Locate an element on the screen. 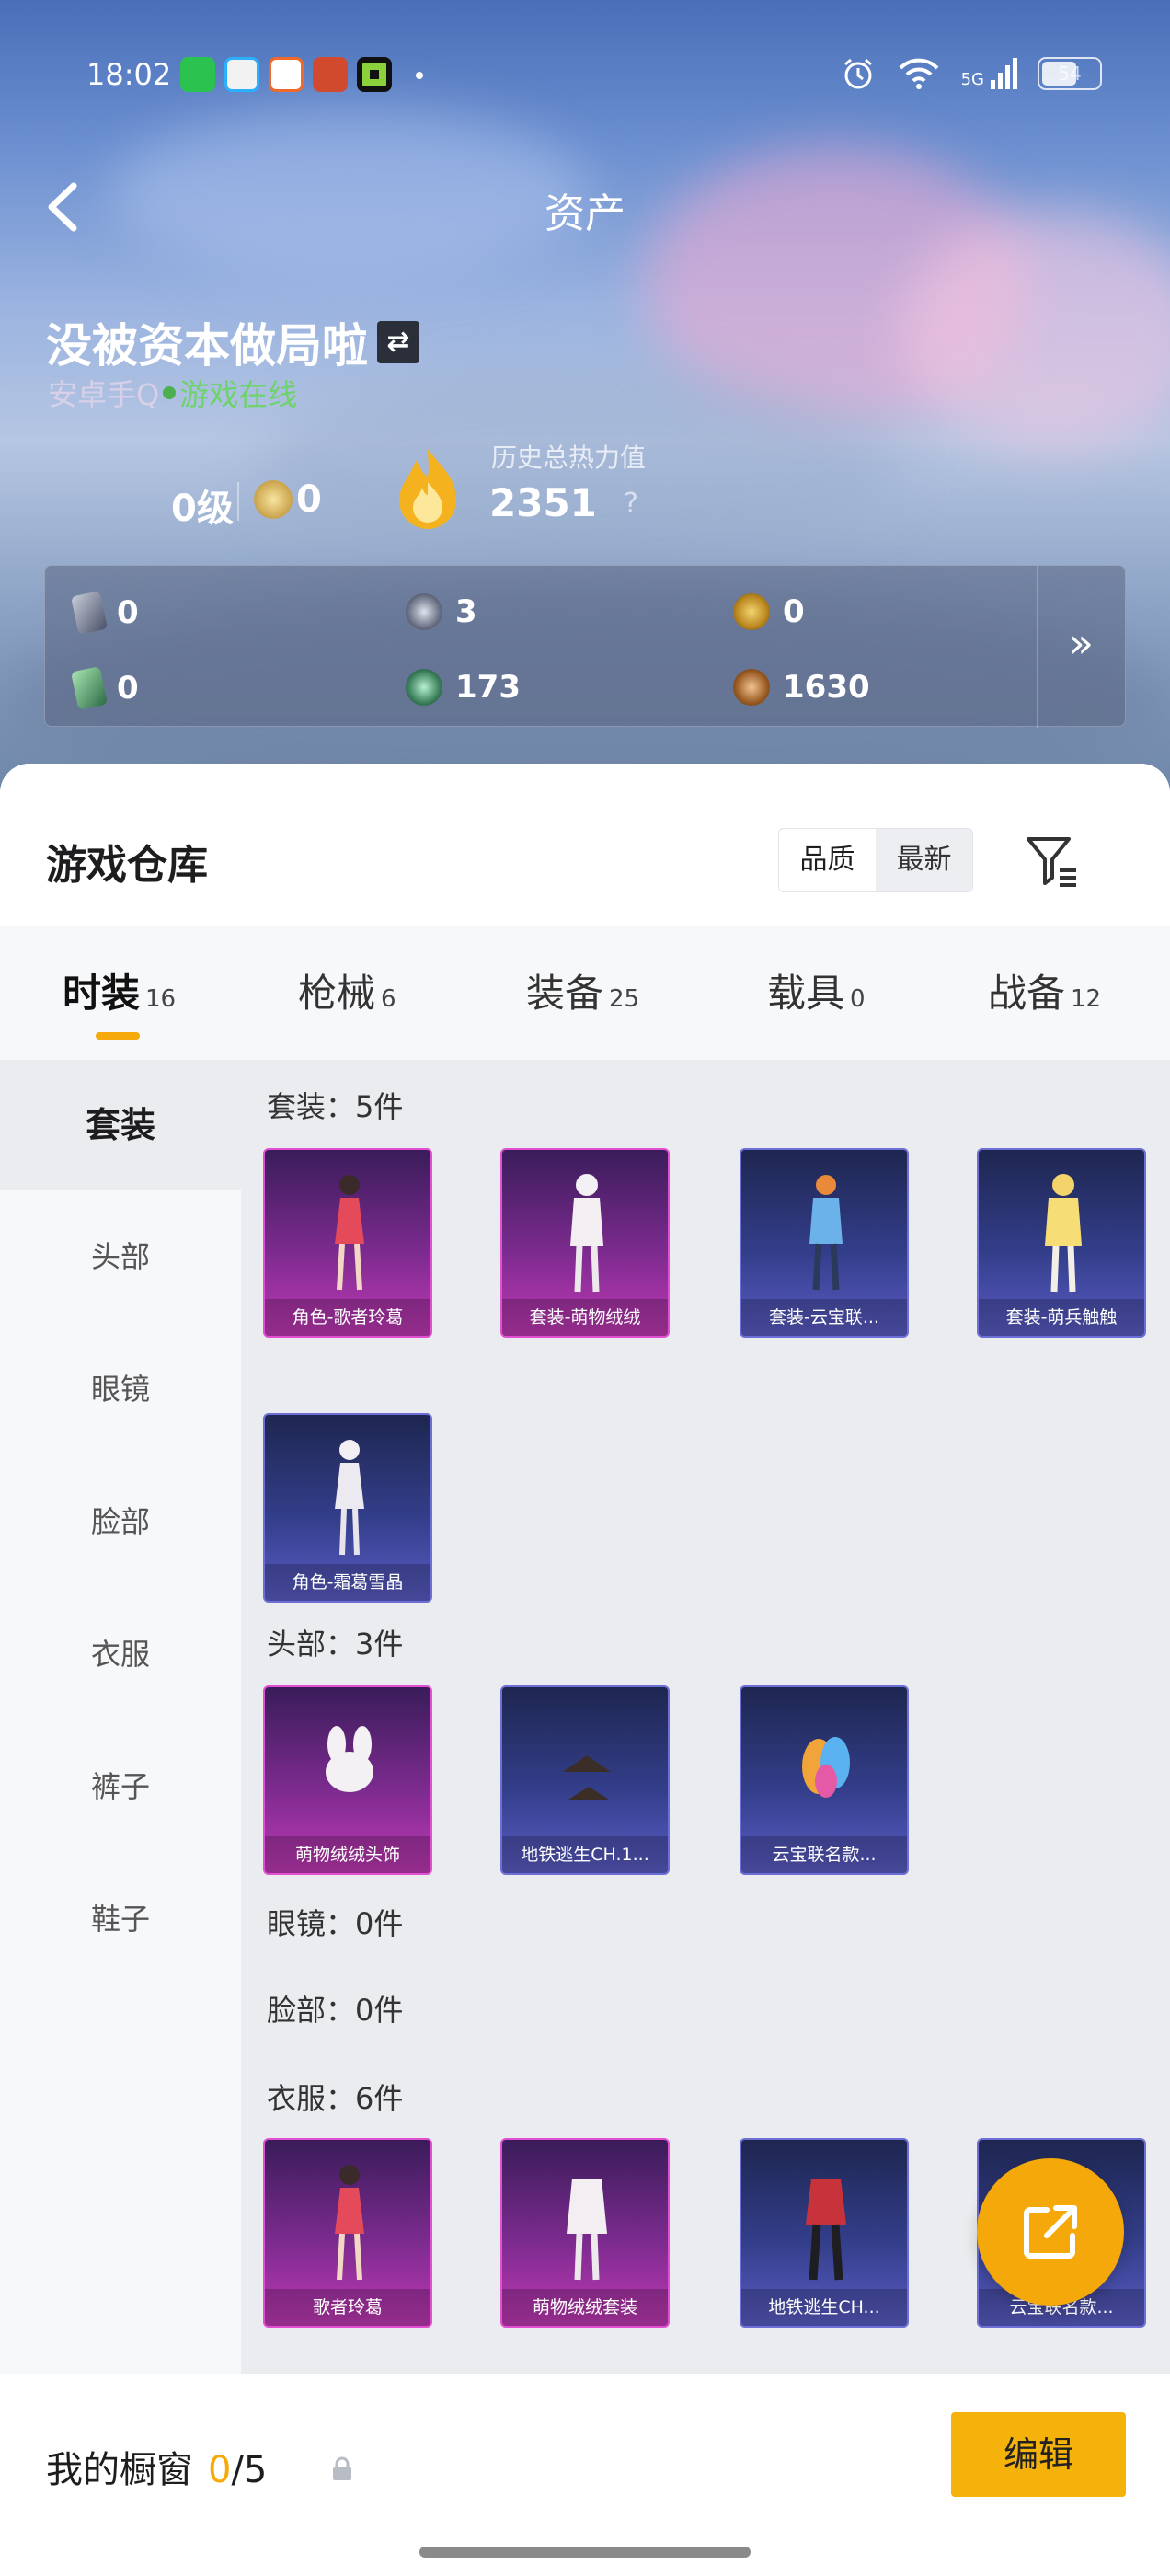  battery-icon: 54 is located at coordinates (1070, 73).